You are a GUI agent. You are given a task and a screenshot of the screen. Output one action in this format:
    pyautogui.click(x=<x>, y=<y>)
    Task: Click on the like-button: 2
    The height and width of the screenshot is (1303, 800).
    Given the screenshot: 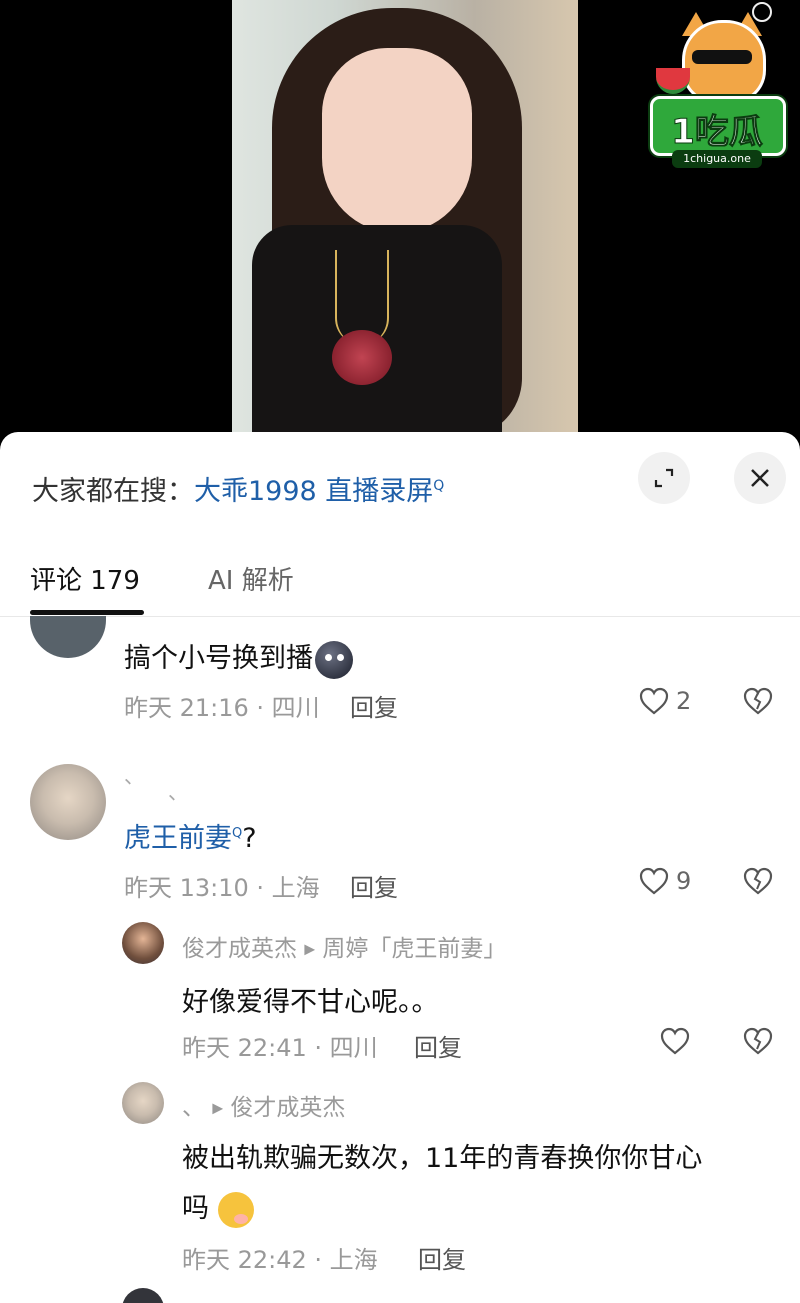 What is the action you would take?
    pyautogui.click(x=664, y=701)
    